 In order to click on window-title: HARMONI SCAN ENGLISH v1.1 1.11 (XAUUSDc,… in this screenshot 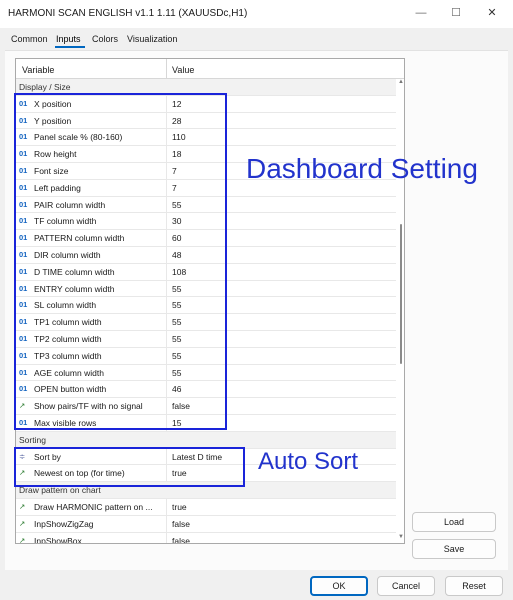, I will do `click(128, 13)`.